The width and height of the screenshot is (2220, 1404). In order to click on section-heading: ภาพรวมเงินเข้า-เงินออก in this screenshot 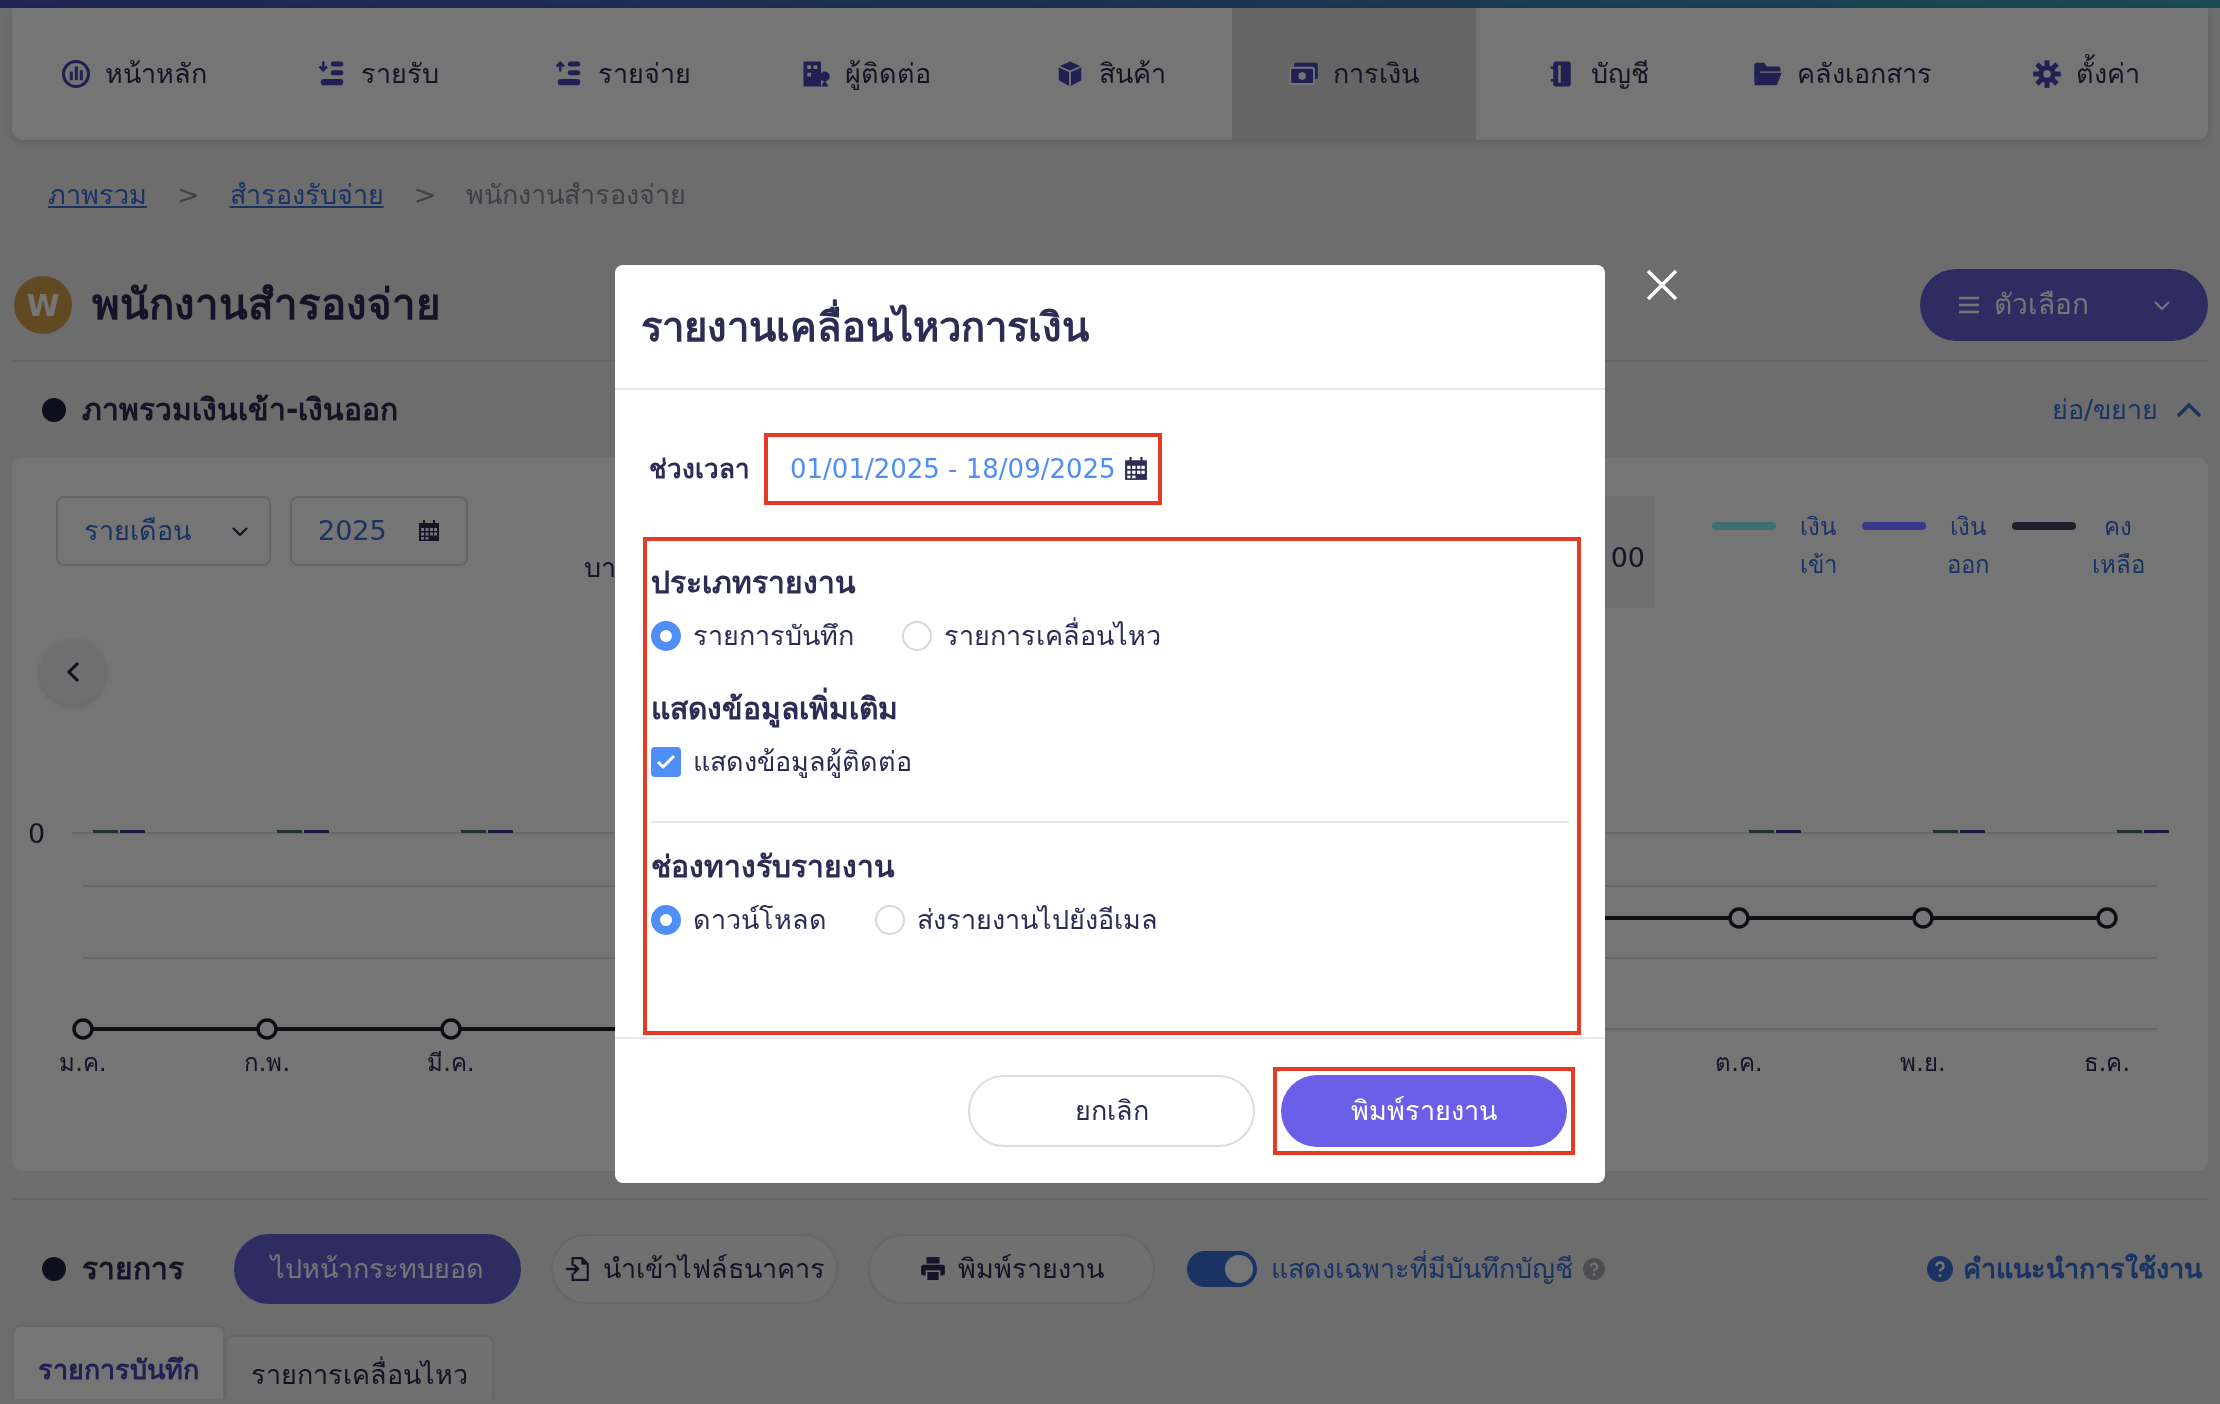, I will do `click(240, 410)`.